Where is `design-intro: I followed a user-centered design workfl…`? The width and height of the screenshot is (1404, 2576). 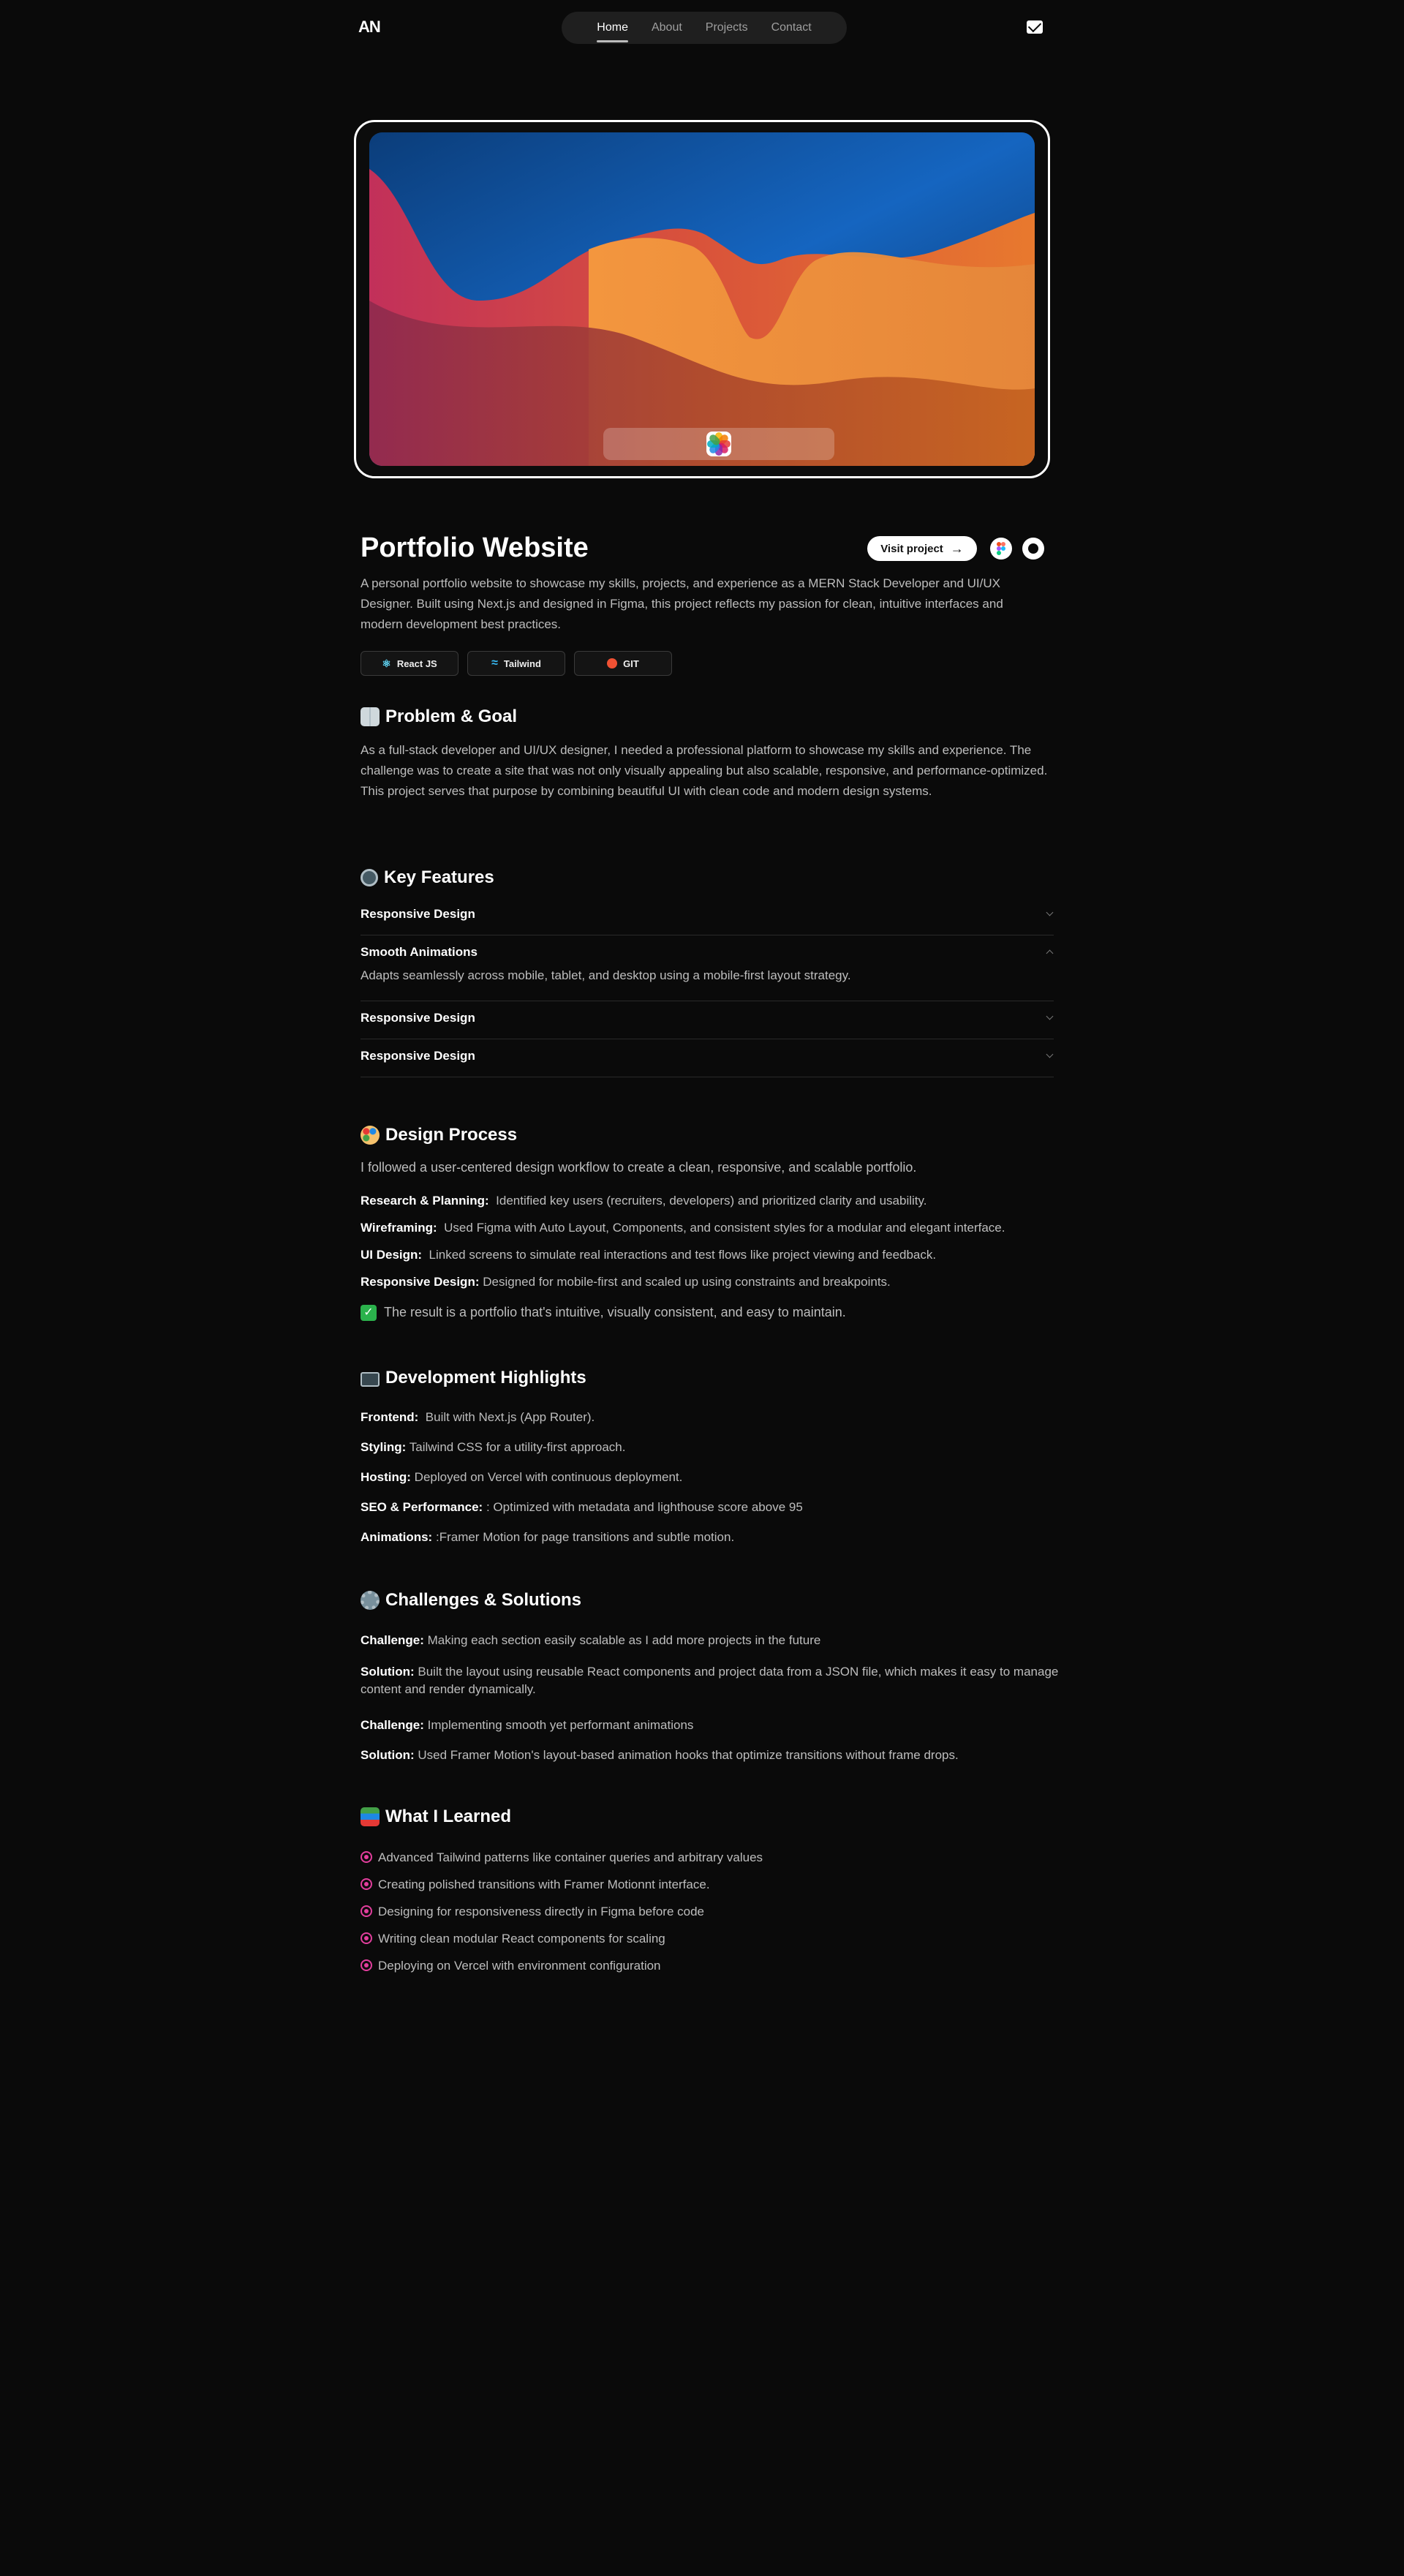
design-intro: I followed a user-centered design workfl… is located at coordinates (639, 1167).